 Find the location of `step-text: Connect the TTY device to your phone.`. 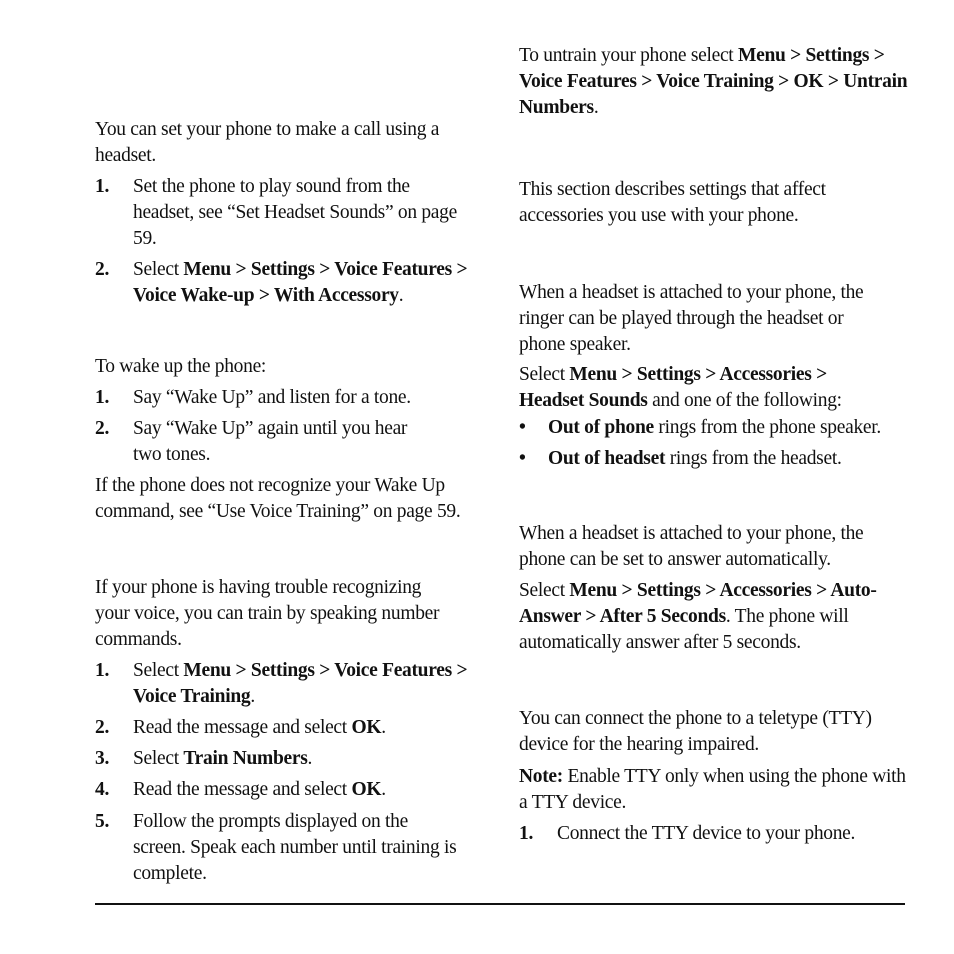

step-text: Connect the TTY device to your phone. is located at coordinates (706, 833).